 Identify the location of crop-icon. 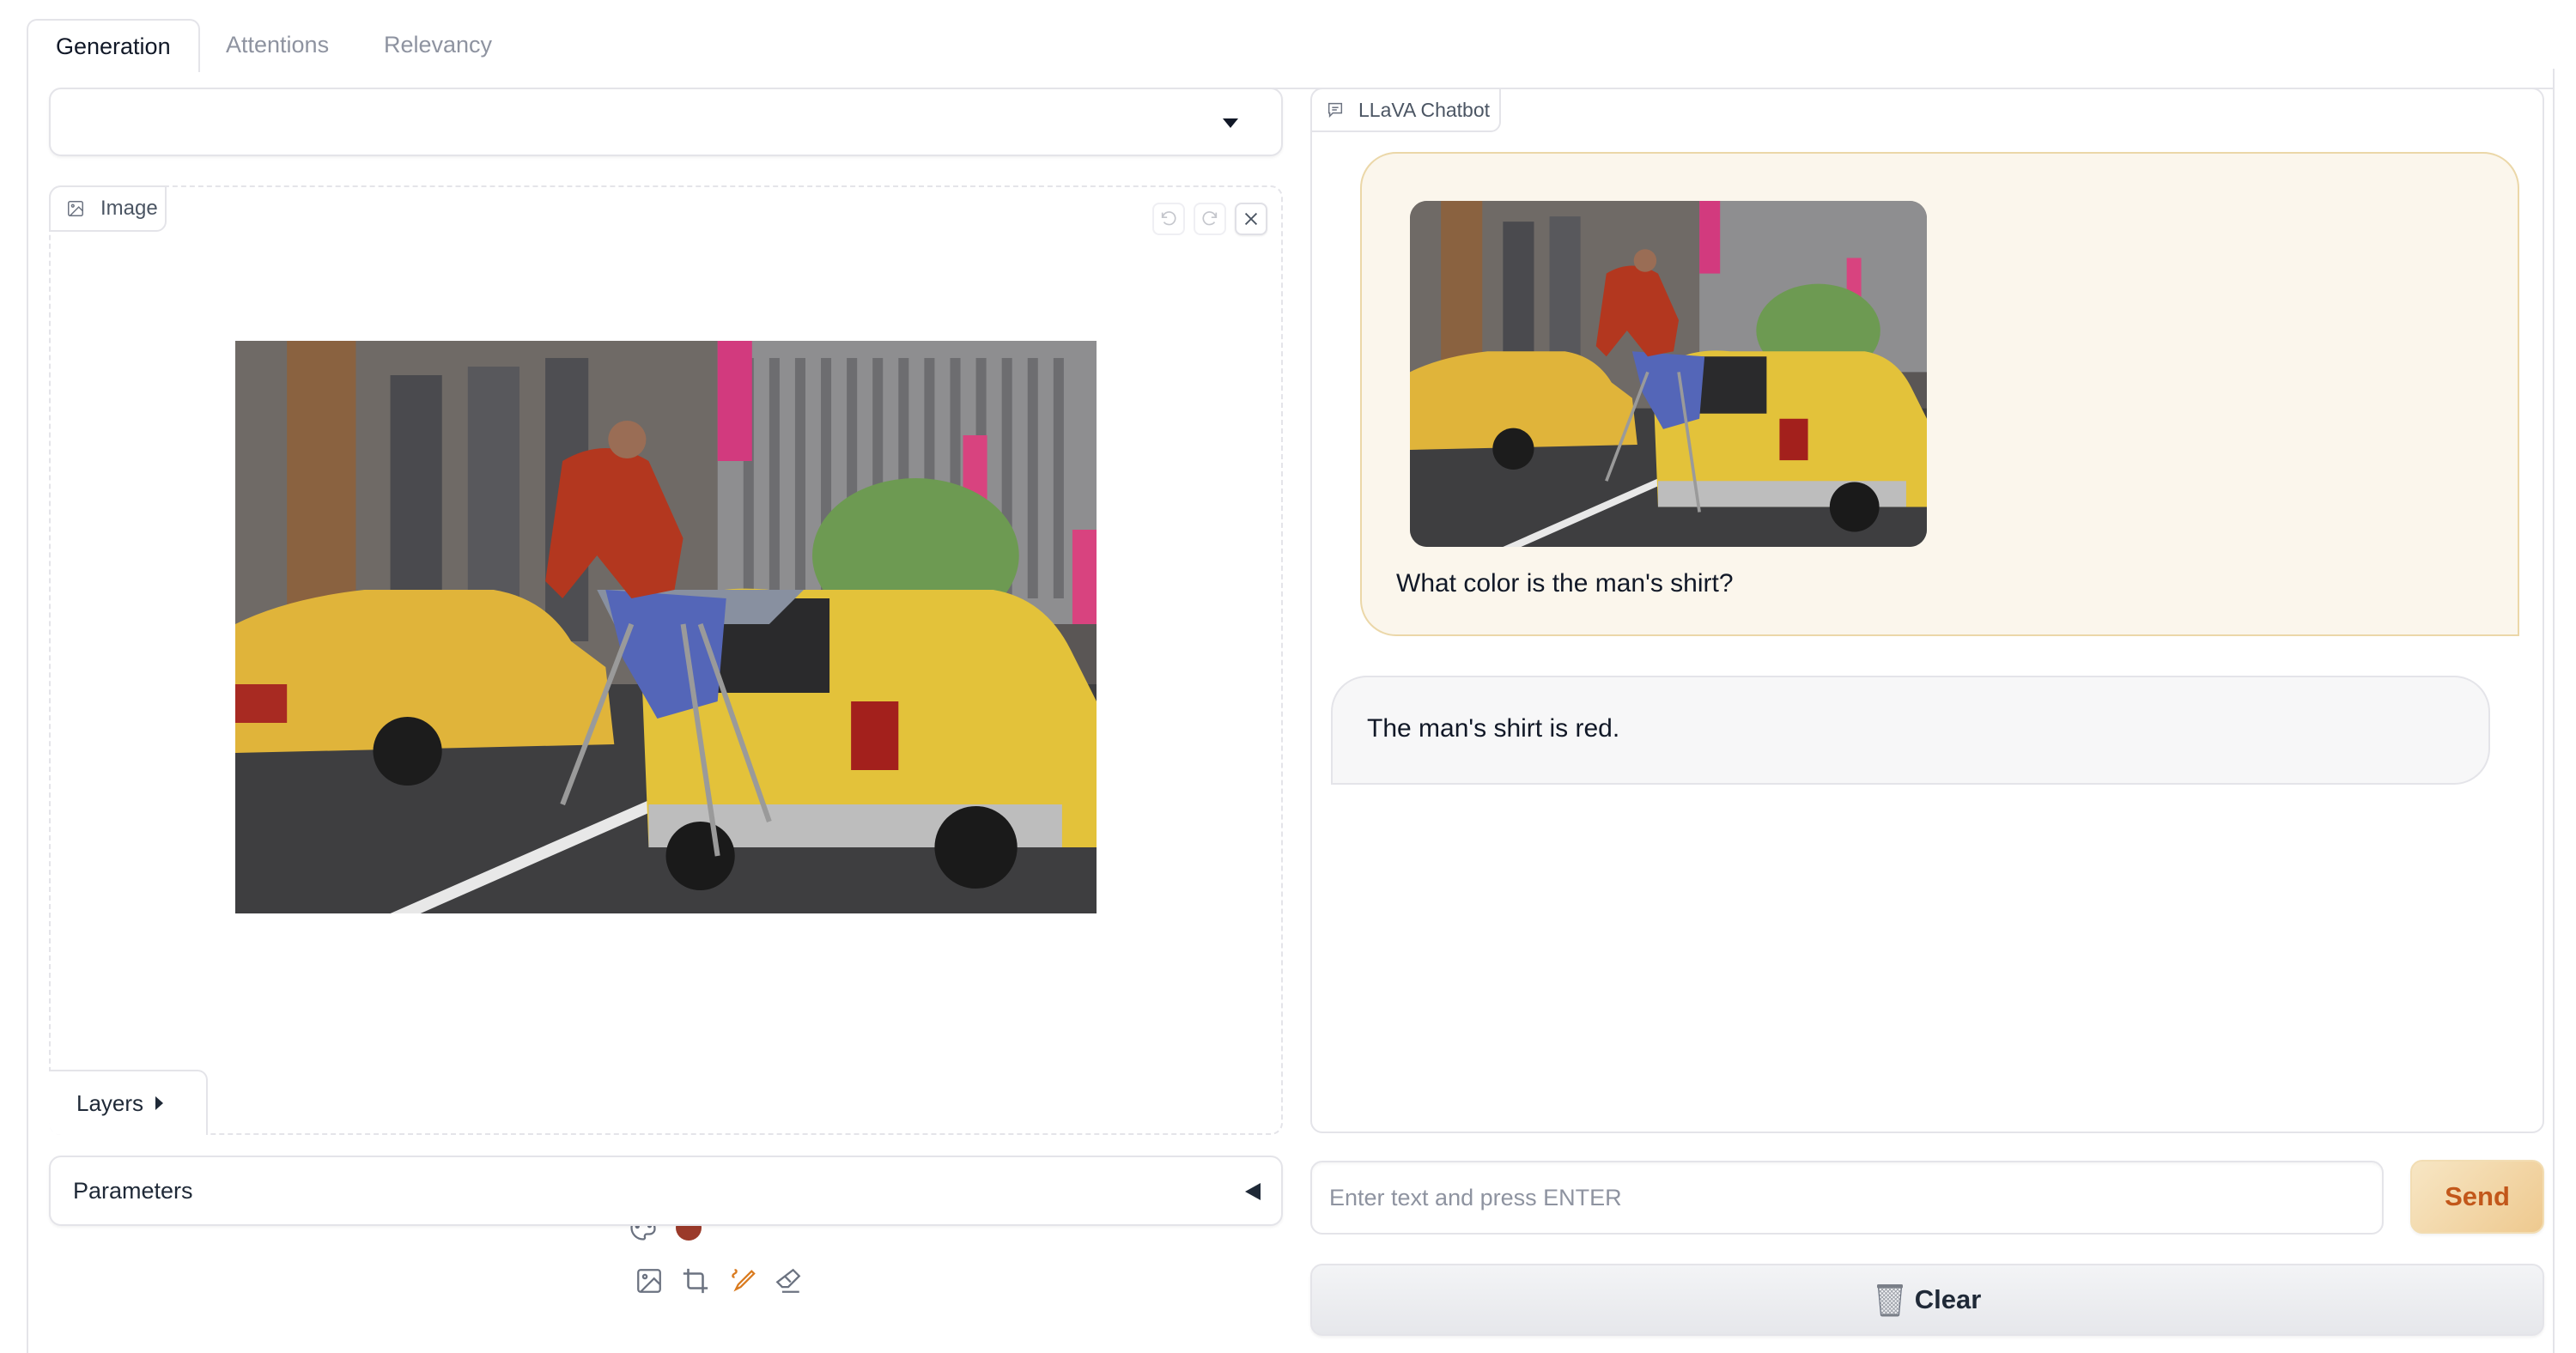
(695, 1281).